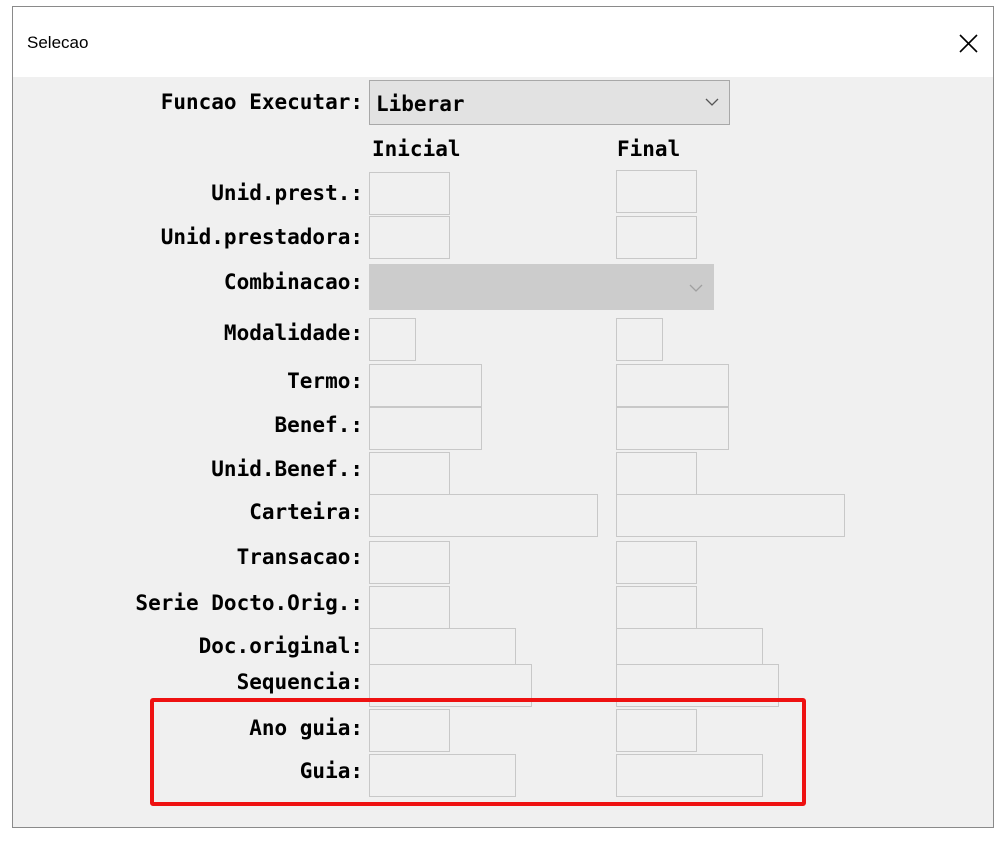 The image size is (998, 842). Describe the element at coordinates (293, 282) in the screenshot. I see `combinacao-label: Combinacao:` at that location.